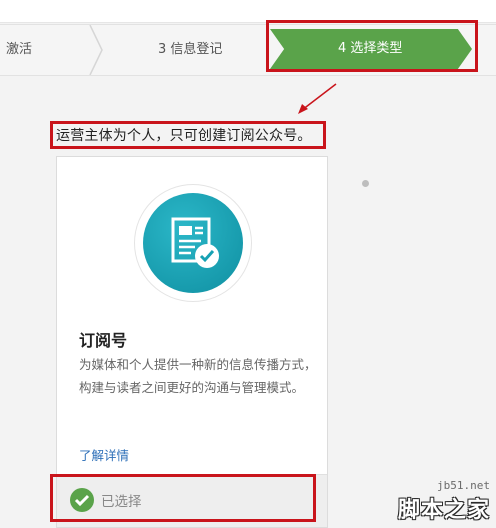  Describe the element at coordinates (192, 500) in the screenshot. I see `card-selected-footer: 已选择` at that location.